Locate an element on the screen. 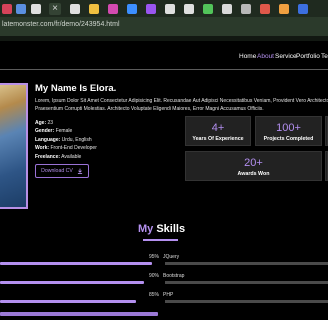  info-age: Age: 23 is located at coordinates (44, 123).